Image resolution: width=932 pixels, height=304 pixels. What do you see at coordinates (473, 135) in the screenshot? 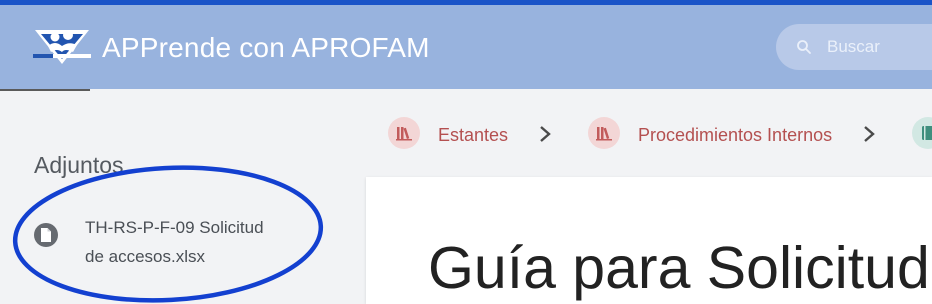
I see `breadcrumb-item-estantes: Estantes` at bounding box center [473, 135].